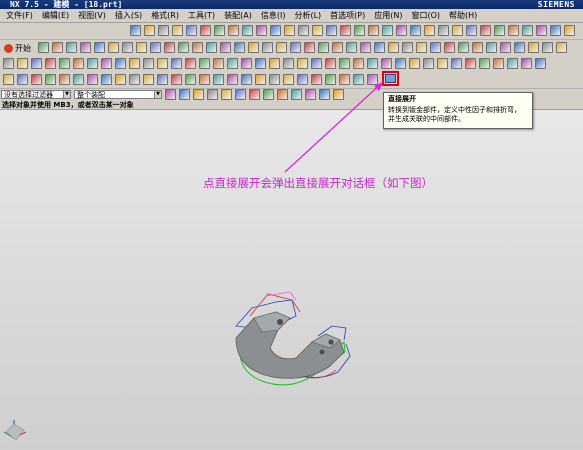 This screenshot has height=450, width=583. Describe the element at coordinates (334, 127) in the screenshot. I see `annotation-arrow` at that location.